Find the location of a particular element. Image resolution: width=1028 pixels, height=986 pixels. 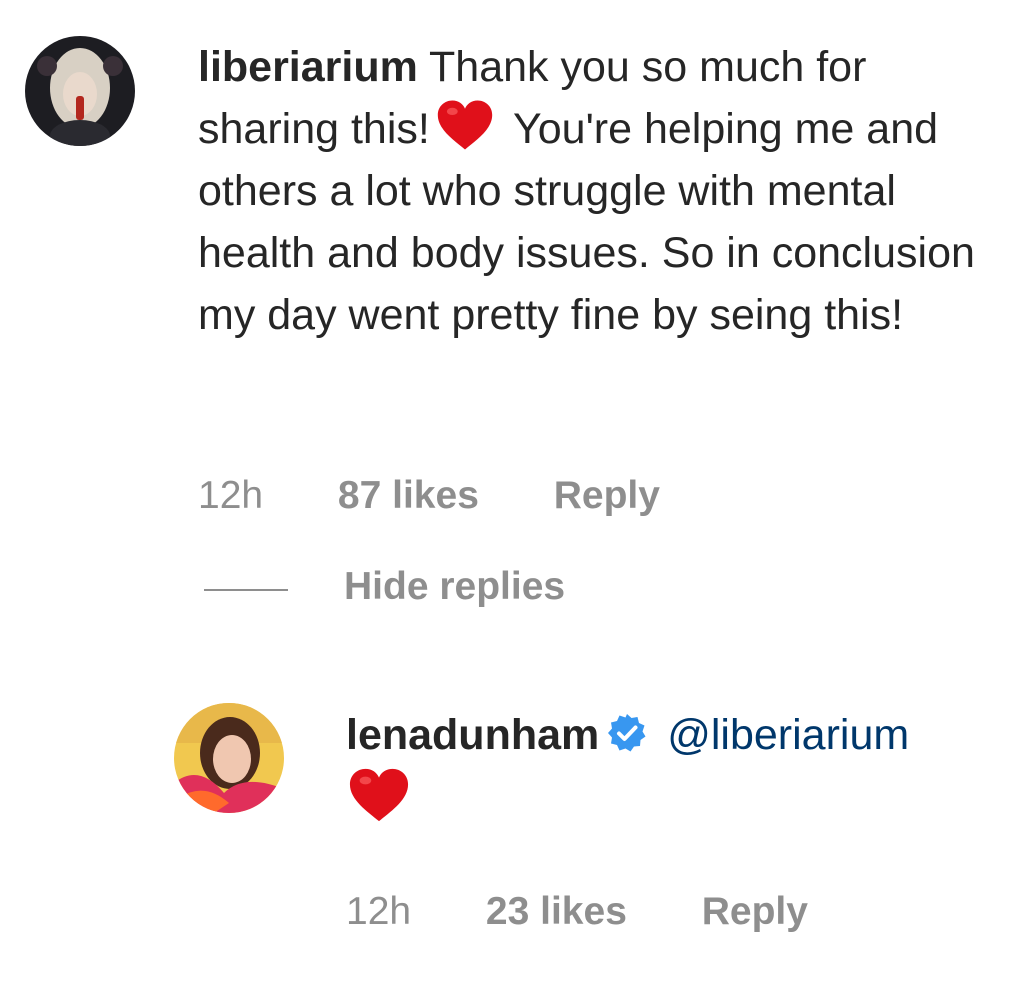

reply-likes-link: 23 likes is located at coordinates (556, 912).